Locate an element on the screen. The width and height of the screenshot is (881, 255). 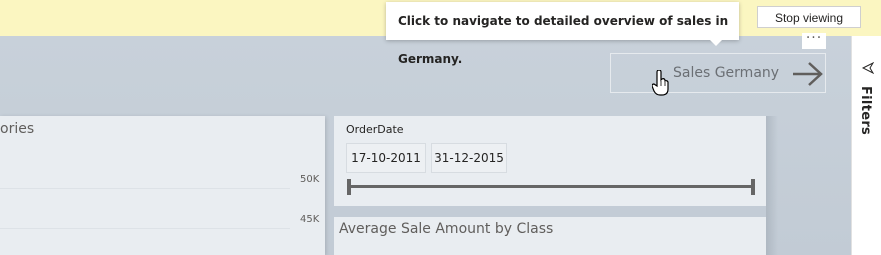
average-sale-visual: Average Sale Amount by Class is located at coordinates (550, 236).